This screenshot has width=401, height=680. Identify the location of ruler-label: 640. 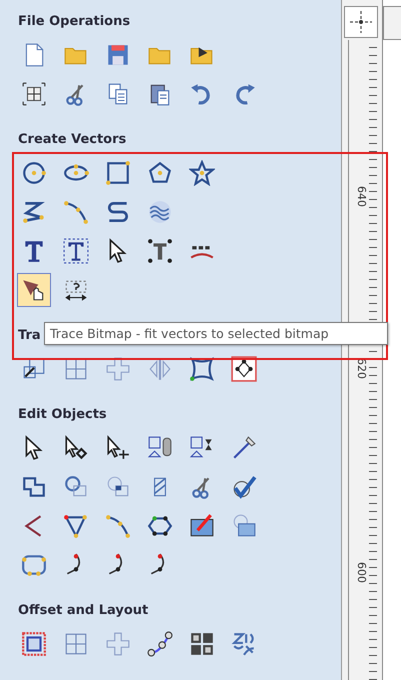
(361, 196).